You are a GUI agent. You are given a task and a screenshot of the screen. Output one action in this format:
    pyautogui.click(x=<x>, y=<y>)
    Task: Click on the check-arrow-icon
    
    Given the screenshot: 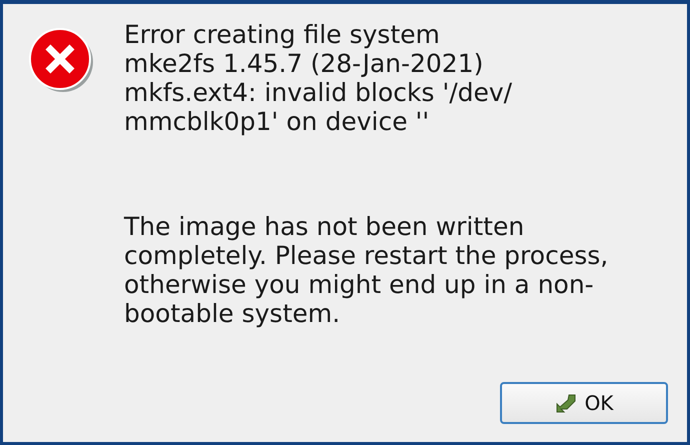 What is the action you would take?
    pyautogui.click(x=565, y=403)
    